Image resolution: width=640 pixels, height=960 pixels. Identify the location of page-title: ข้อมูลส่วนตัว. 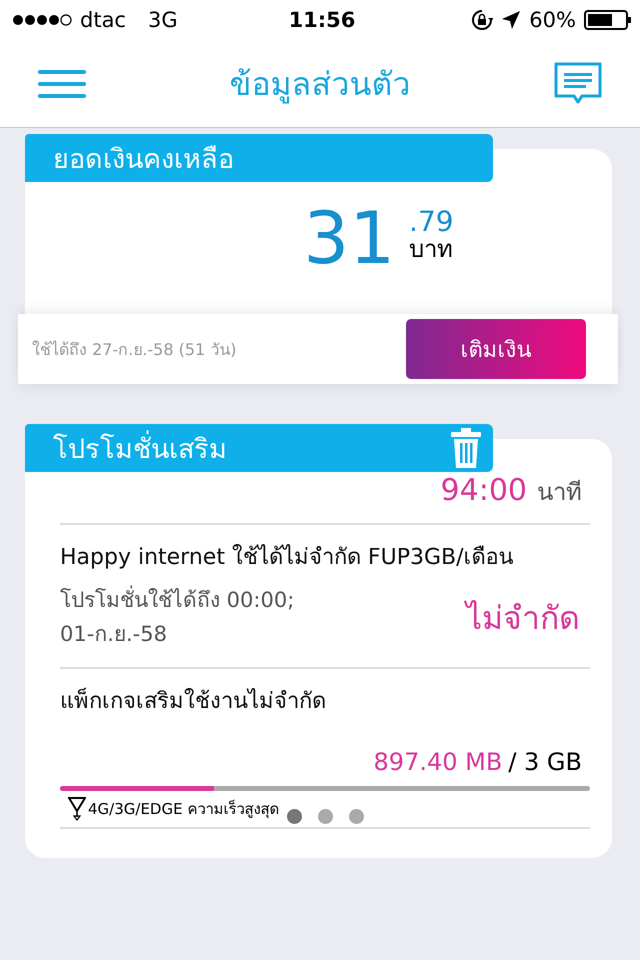
(320, 85).